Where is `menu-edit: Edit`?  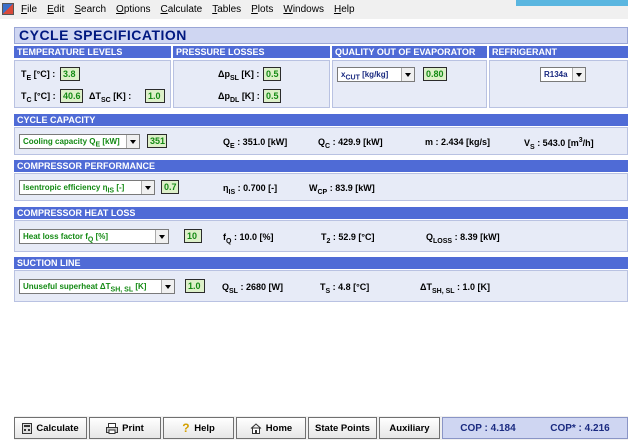 menu-edit: Edit is located at coordinates (55, 9).